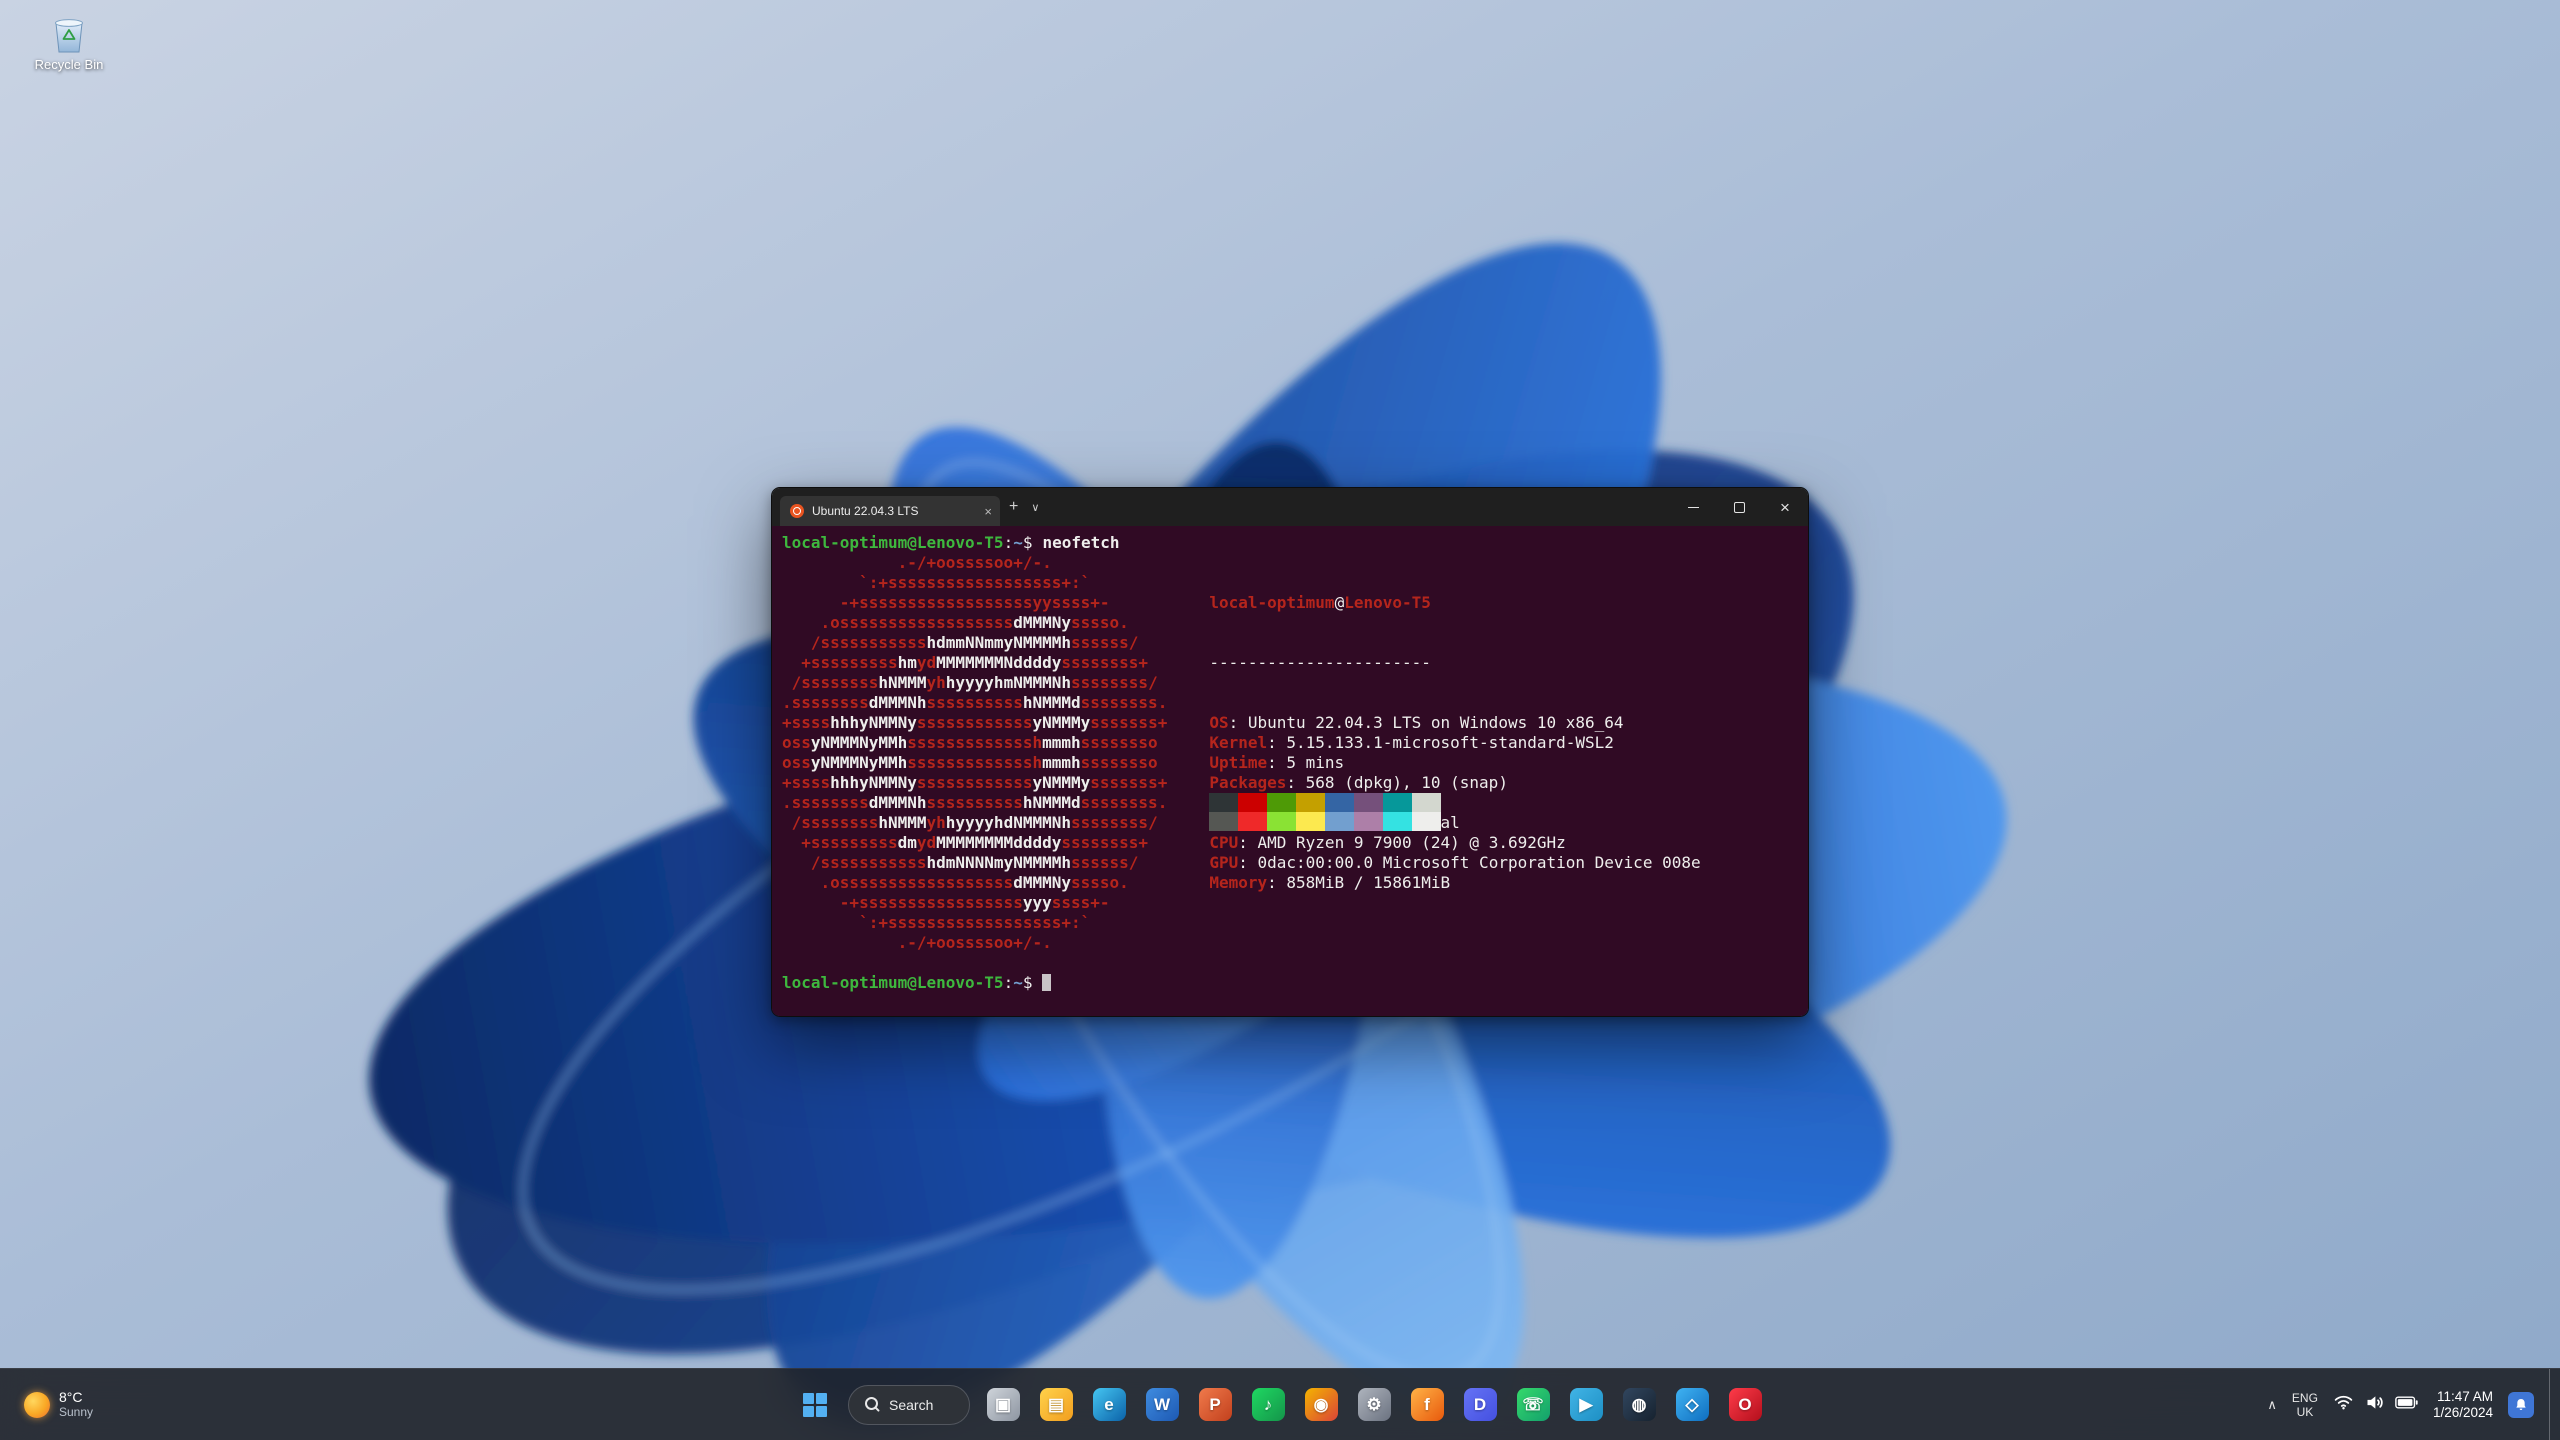 This screenshot has height=1440, width=2560. What do you see at coordinates (872, 1404) in the screenshot?
I see `search-icon` at bounding box center [872, 1404].